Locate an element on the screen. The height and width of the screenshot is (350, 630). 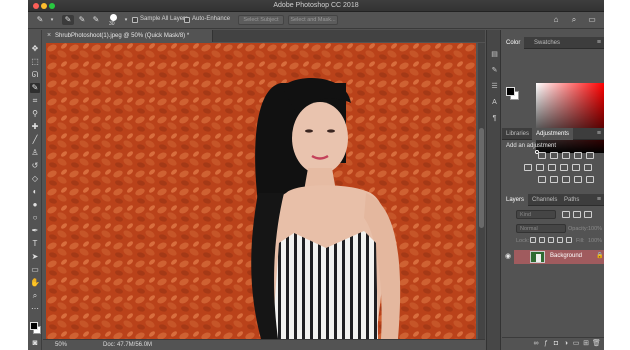
history-brush-tool-icon: ↺ is located at coordinates (35, 166).